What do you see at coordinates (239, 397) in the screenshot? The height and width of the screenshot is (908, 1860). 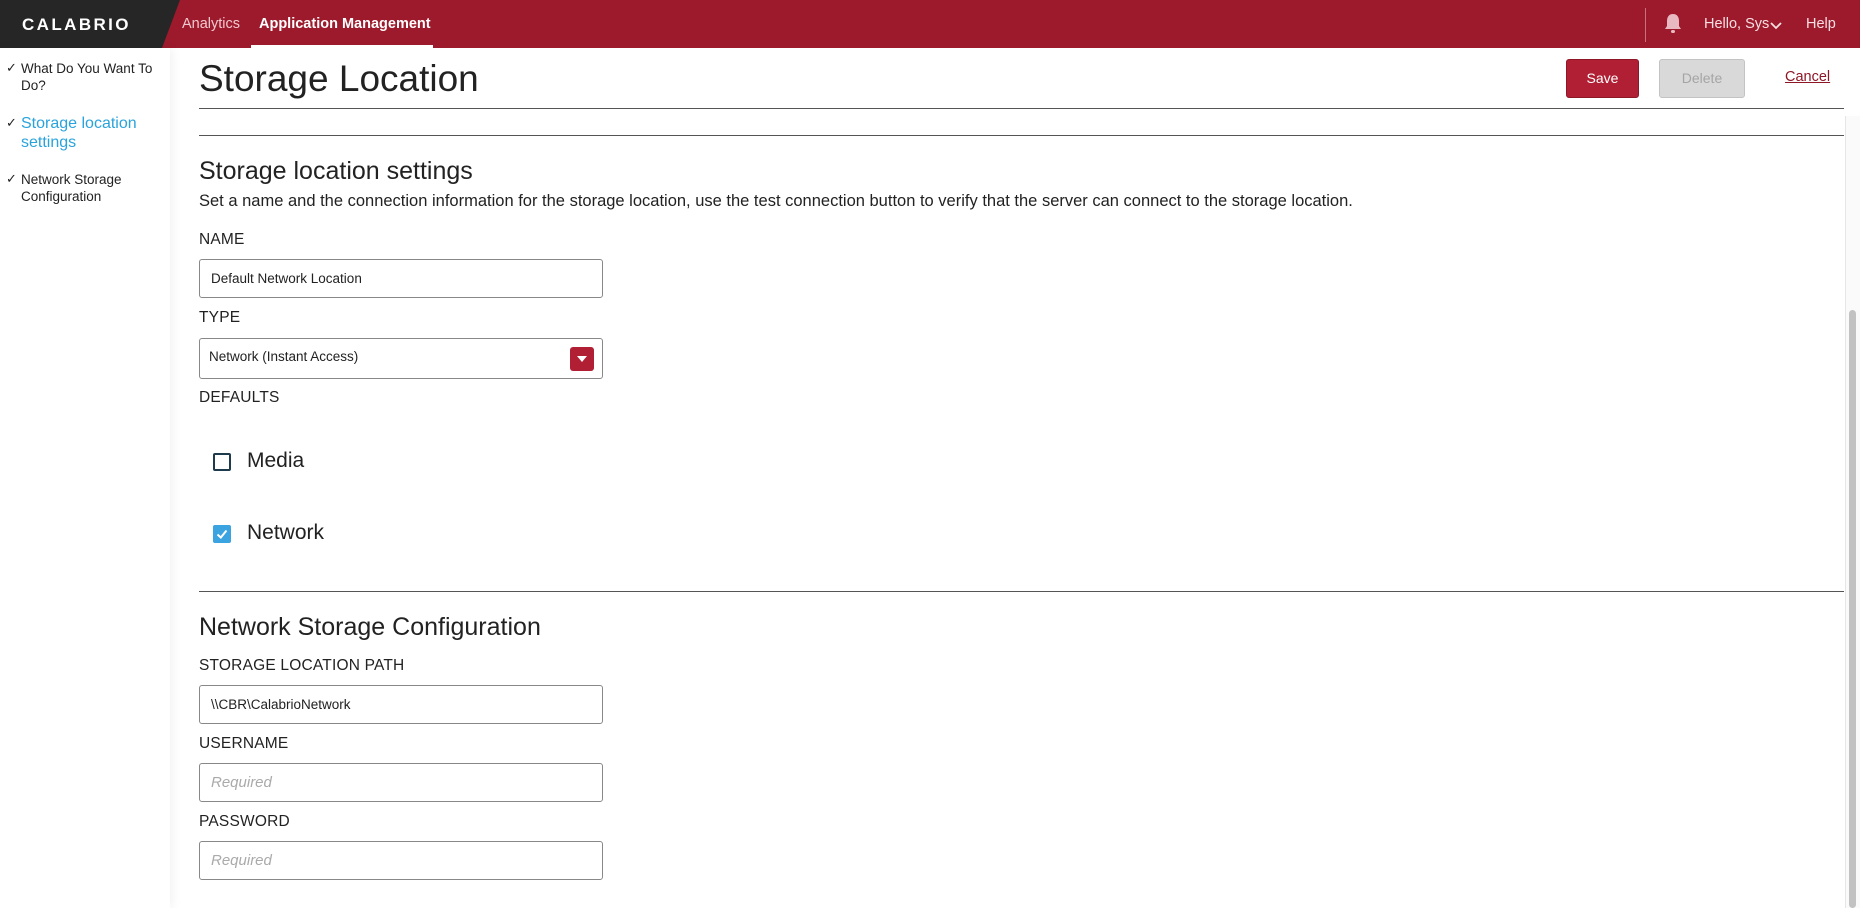 I see `defaults-label: DEFAULTS` at bounding box center [239, 397].